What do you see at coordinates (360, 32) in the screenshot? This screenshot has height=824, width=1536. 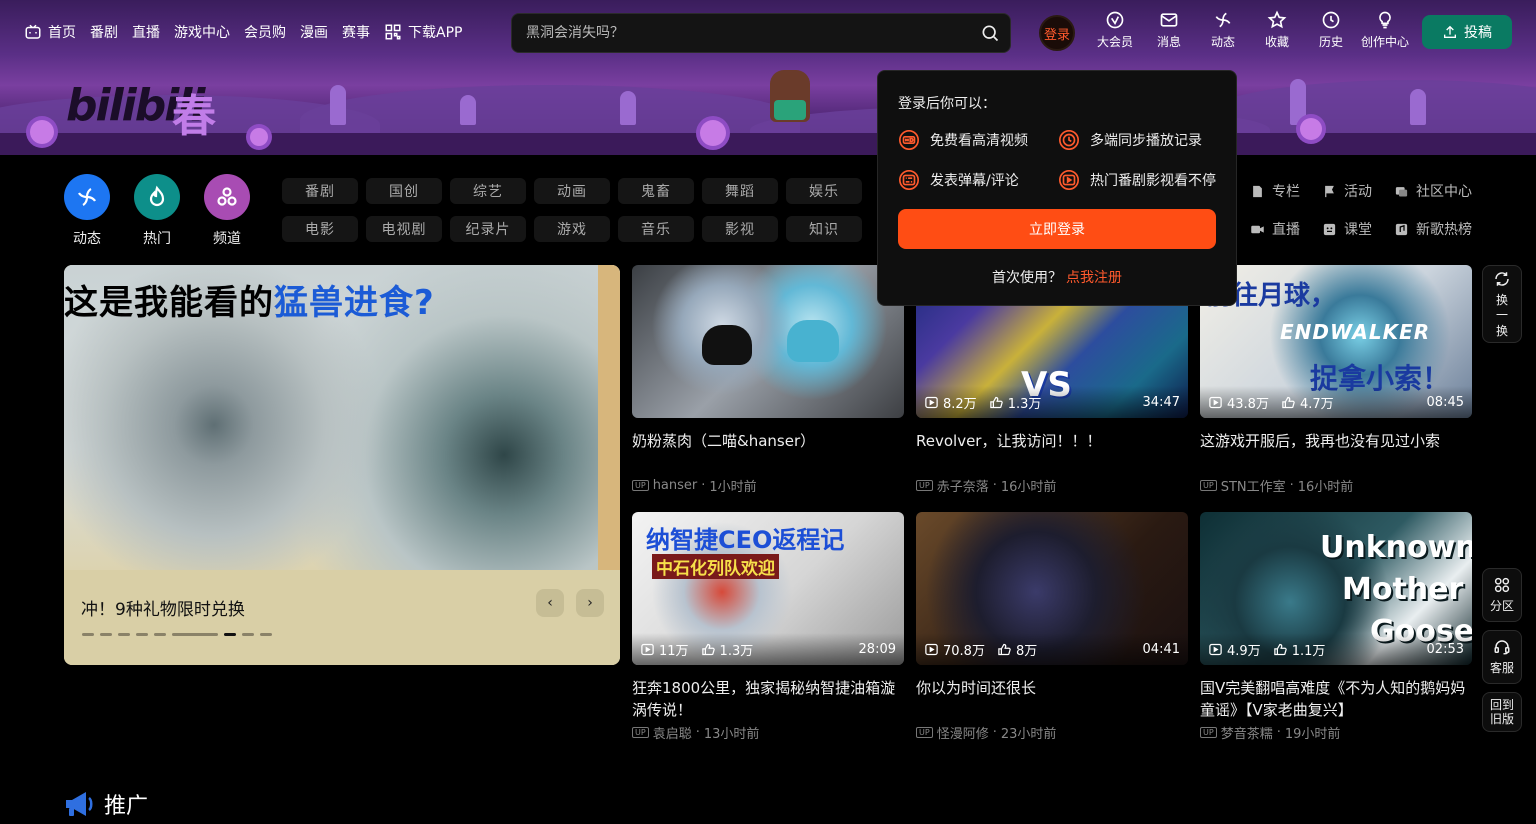 I see `nav-esports: 赛事` at bounding box center [360, 32].